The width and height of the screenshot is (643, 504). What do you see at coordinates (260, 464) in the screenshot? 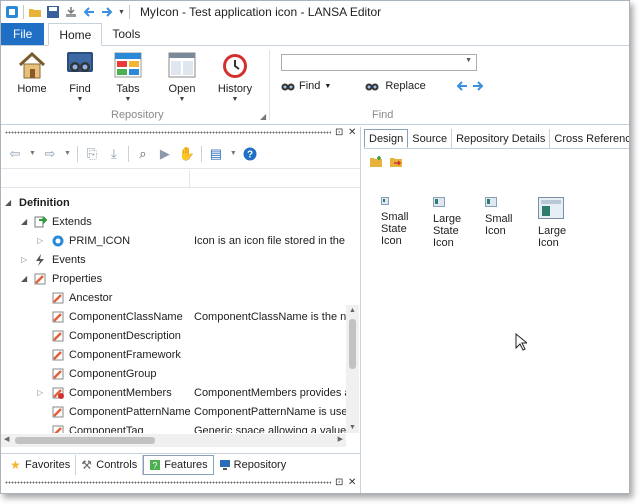
I see `tab-label: Repository` at bounding box center [260, 464].